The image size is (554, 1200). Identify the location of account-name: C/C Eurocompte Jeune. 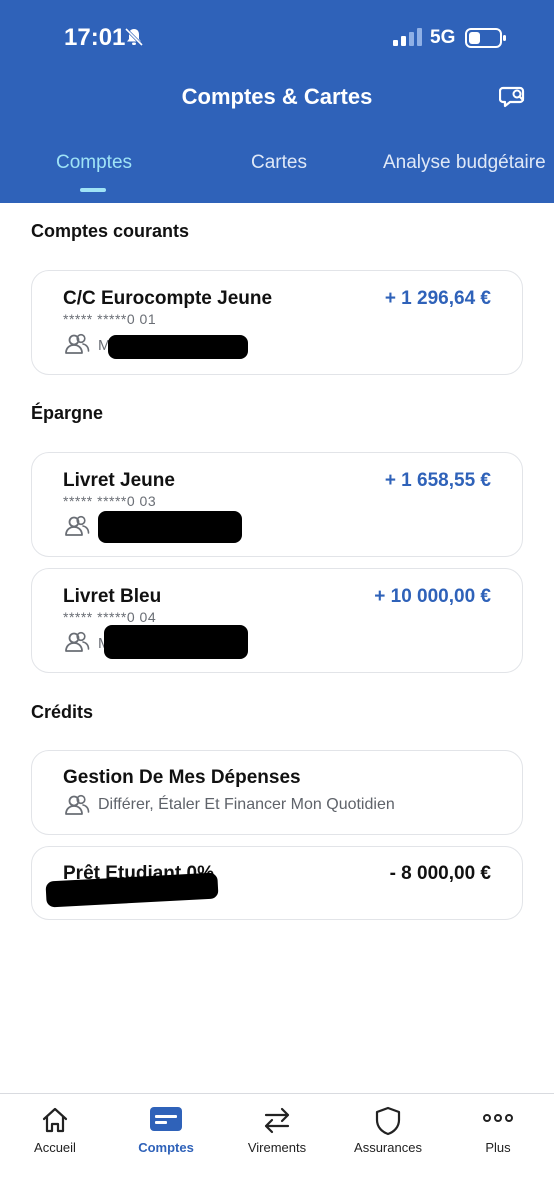
(168, 298).